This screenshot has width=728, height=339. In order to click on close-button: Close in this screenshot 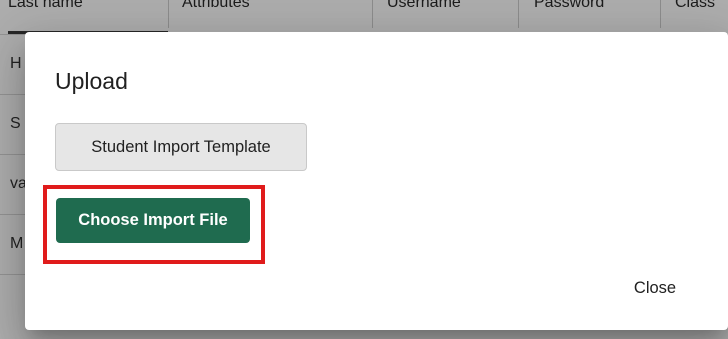, I will do `click(655, 288)`.